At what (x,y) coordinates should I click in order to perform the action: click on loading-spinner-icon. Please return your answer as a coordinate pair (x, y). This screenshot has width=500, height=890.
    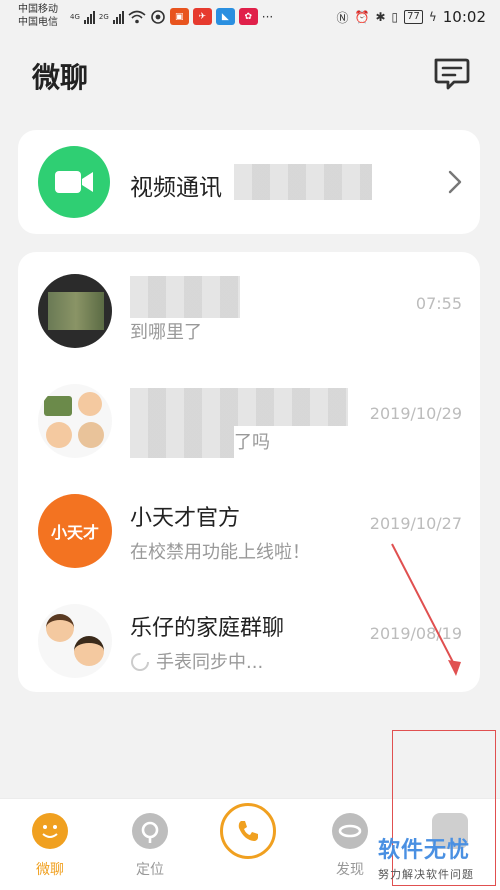
    Looking at the image, I should click on (140, 662).